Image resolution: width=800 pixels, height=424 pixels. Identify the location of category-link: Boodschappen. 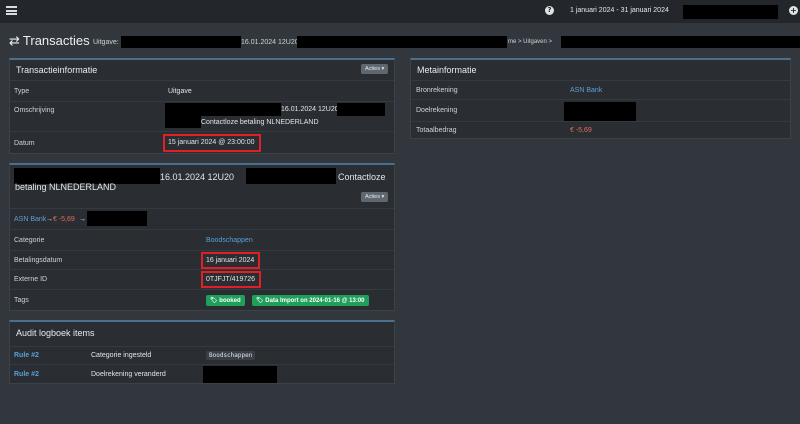
(229, 240).